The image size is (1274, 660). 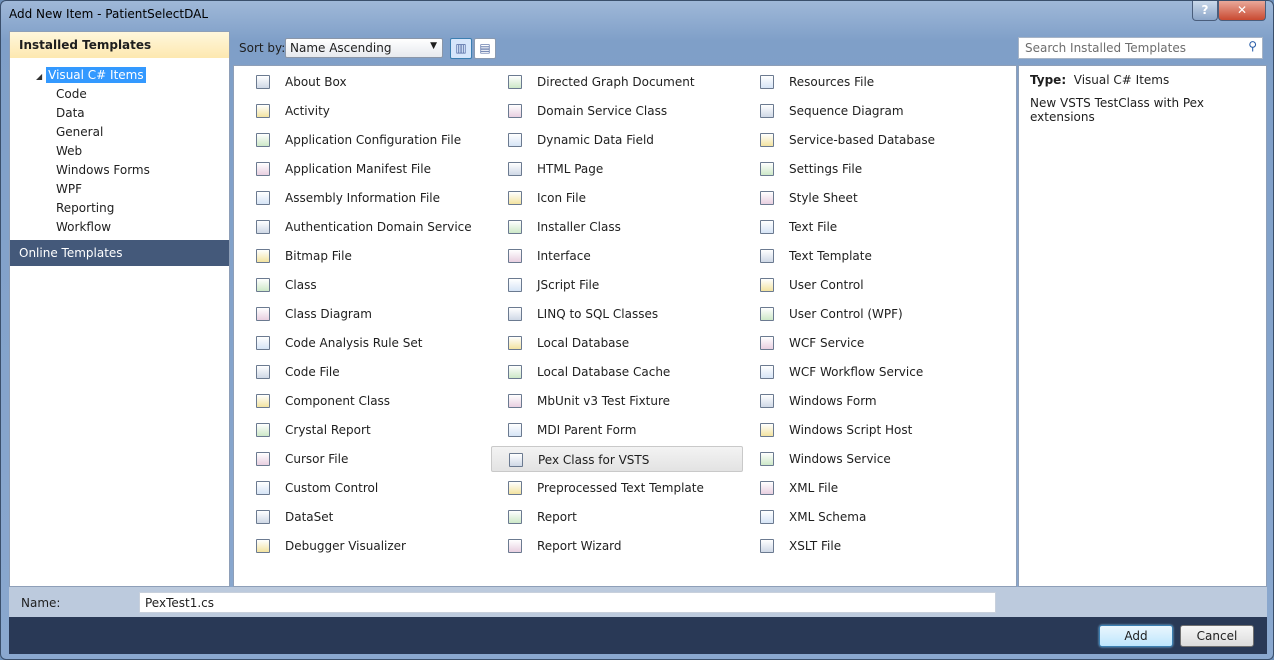 What do you see at coordinates (638, 635) in the screenshot?
I see `button-bar: Add Cancel` at bounding box center [638, 635].